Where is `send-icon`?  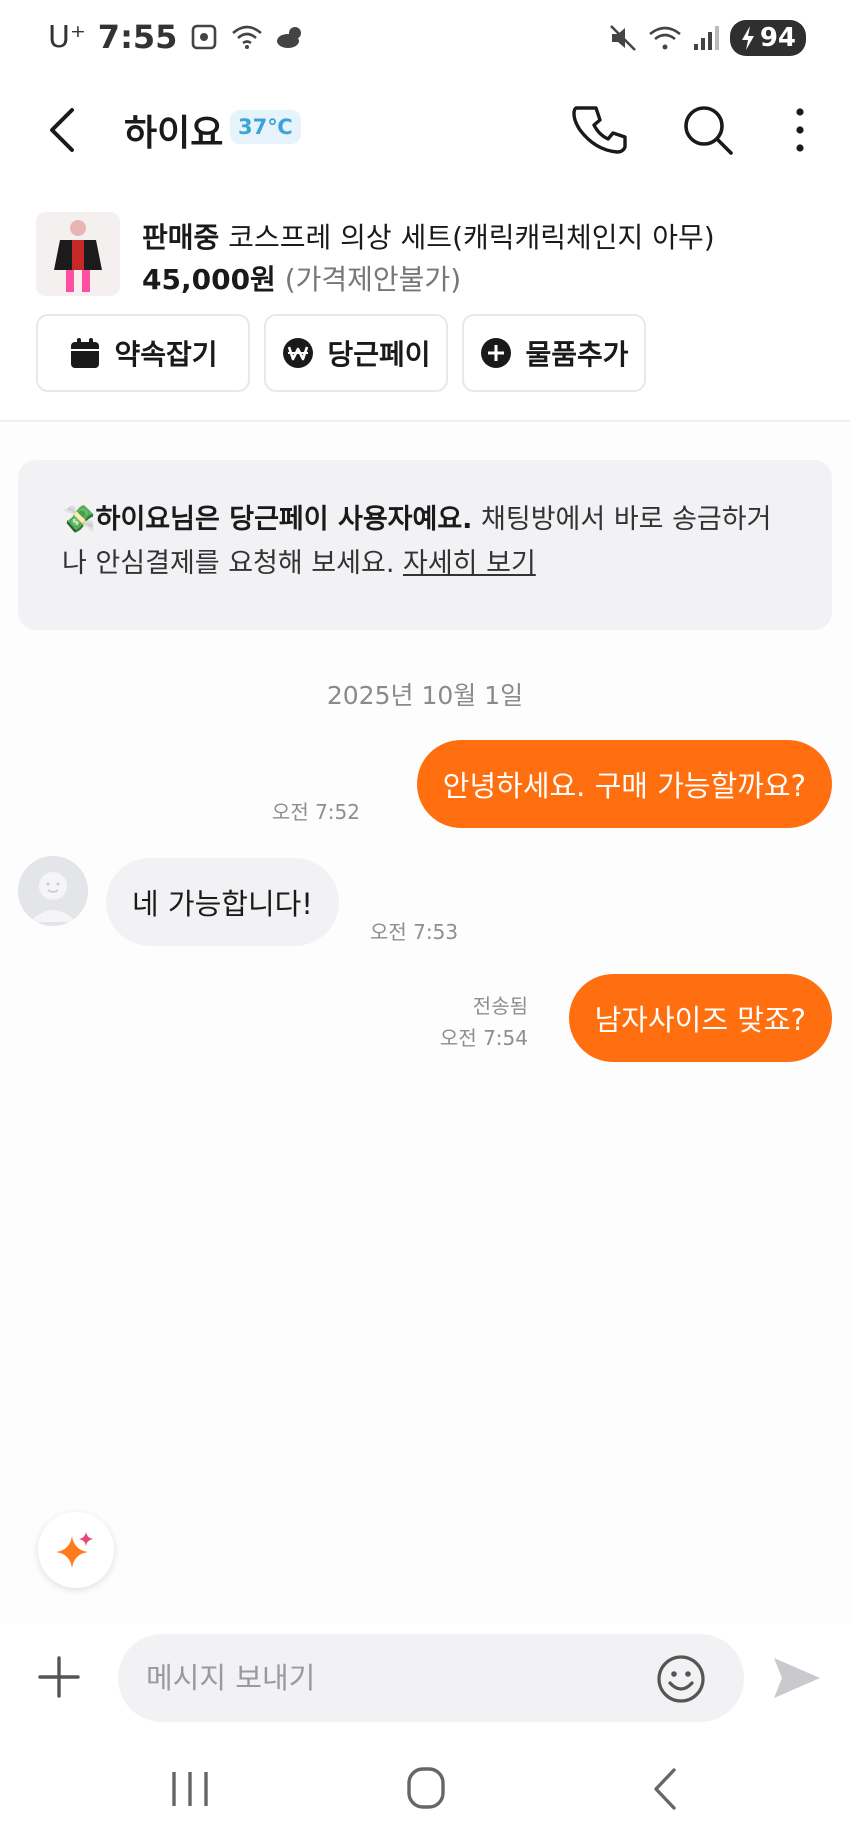
send-icon is located at coordinates (797, 1678).